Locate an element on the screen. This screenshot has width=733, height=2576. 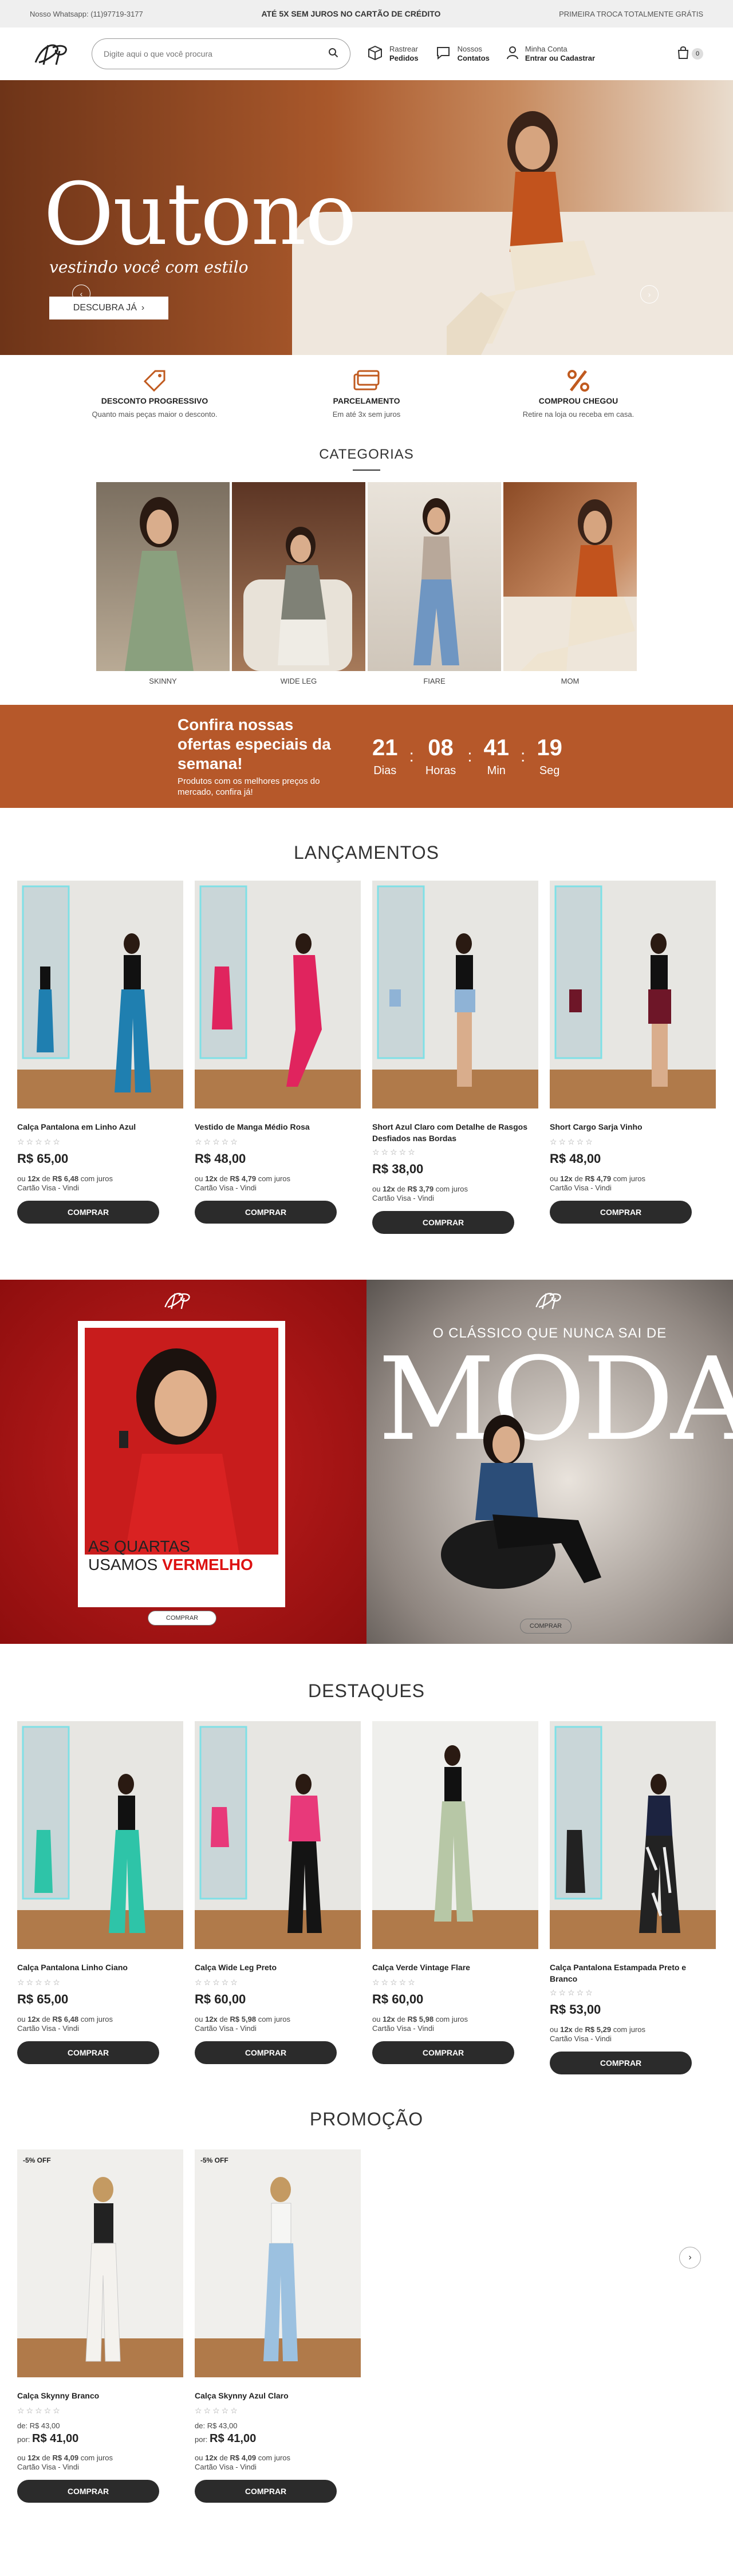
promo-next-arrow: › is located at coordinates (690, 2258).